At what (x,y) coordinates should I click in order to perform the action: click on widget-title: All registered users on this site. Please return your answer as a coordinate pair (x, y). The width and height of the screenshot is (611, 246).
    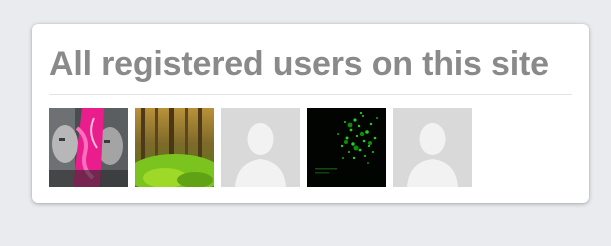
    Looking at the image, I should click on (299, 64).